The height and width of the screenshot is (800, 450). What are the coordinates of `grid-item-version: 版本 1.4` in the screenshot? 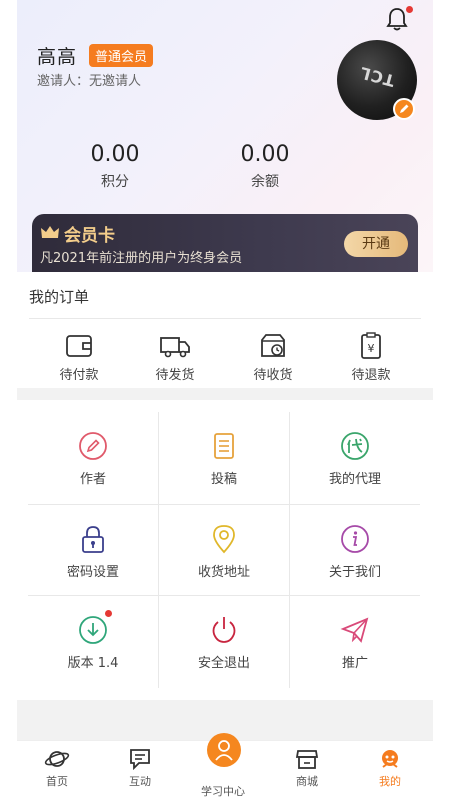 It's located at (93, 642).